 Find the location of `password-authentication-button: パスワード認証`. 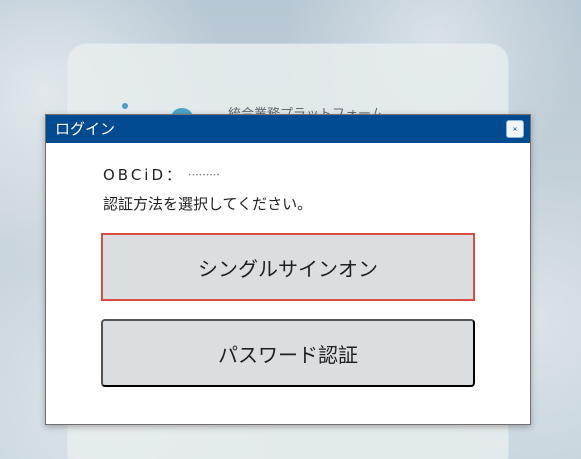

password-authentication-button: パスワード認証 is located at coordinates (288, 353).